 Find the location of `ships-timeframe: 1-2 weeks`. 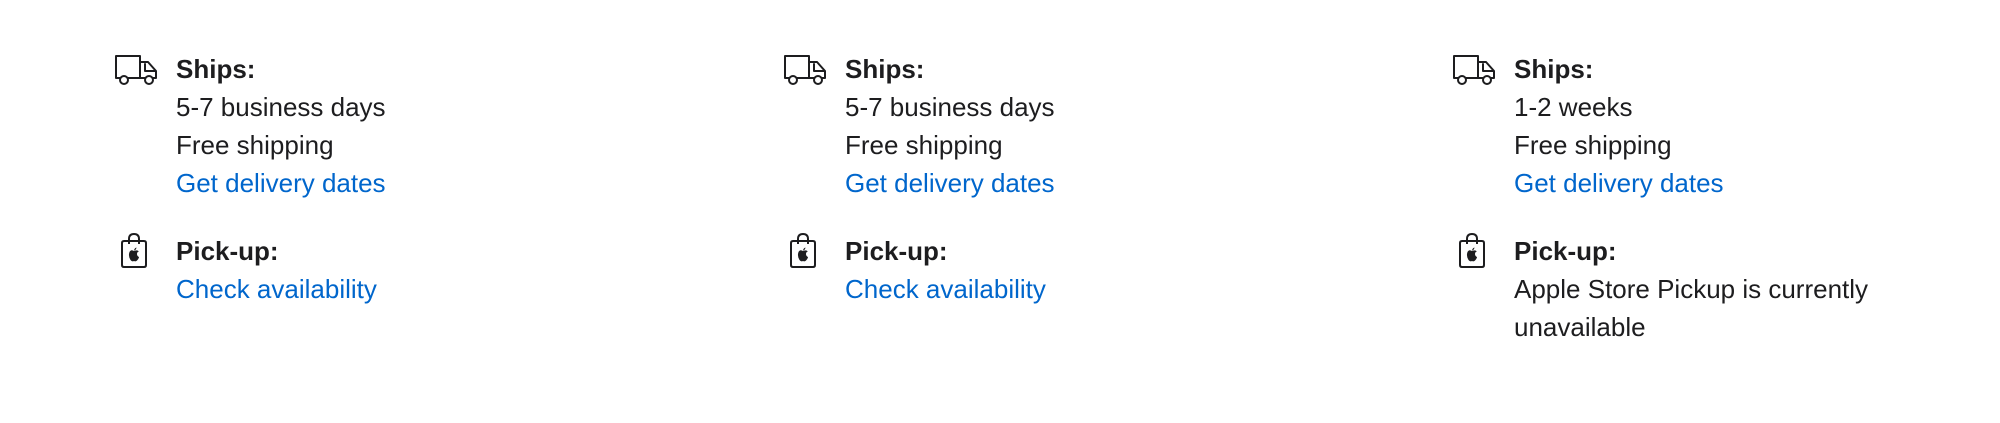

ships-timeframe: 1-2 weeks is located at coordinates (1573, 107).